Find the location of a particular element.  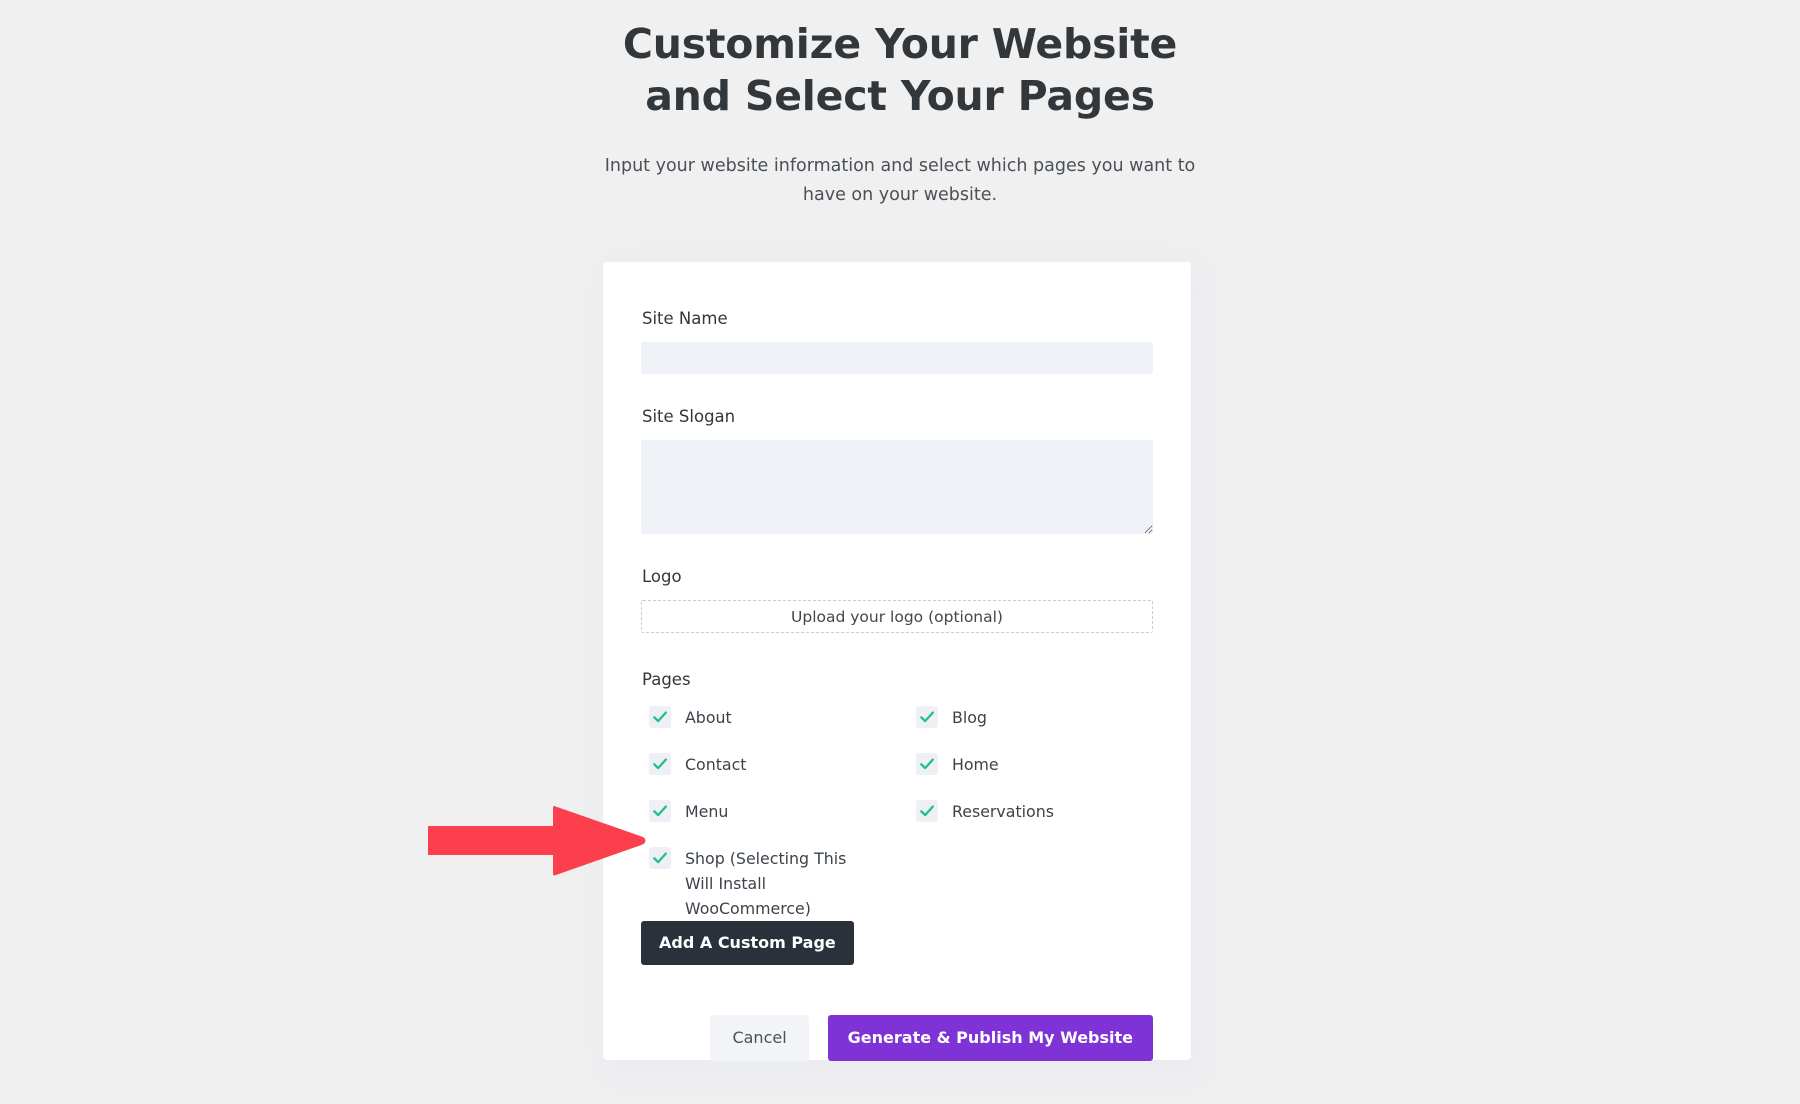

cancel-button: Cancel is located at coordinates (759, 1038).